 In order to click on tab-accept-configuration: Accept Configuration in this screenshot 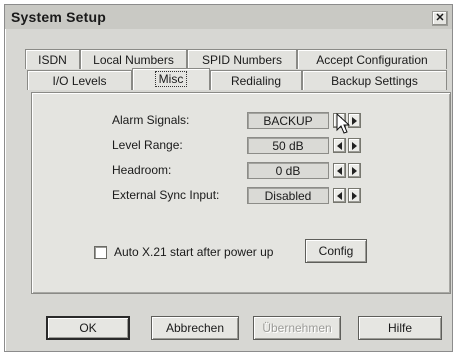, I will do `click(372, 59)`.